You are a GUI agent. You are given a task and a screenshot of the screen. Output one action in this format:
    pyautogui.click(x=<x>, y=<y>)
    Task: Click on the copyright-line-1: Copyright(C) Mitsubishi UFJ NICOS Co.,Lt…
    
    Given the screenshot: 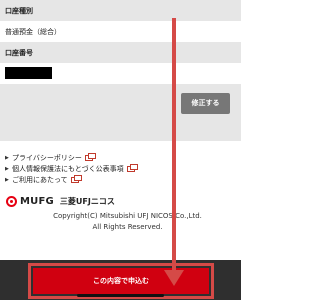 What is the action you would take?
    pyautogui.click(x=127, y=216)
    